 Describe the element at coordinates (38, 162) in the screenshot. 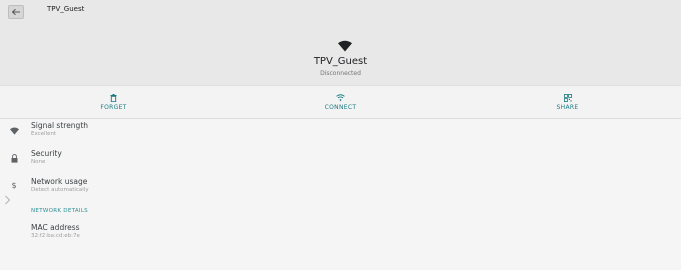

I see `security-value: None` at that location.